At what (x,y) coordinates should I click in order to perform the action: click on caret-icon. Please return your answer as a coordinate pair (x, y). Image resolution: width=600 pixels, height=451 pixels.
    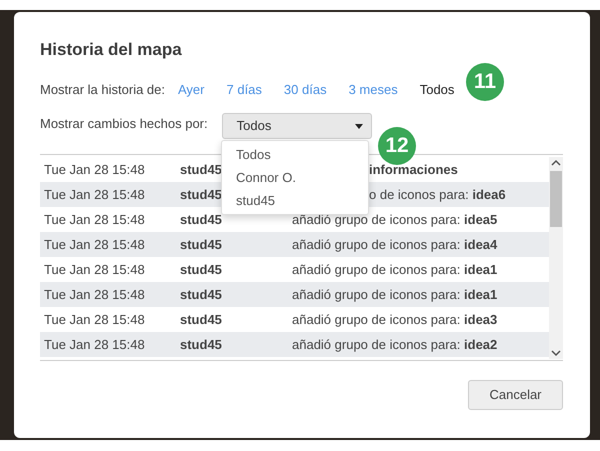
    Looking at the image, I should click on (358, 126).